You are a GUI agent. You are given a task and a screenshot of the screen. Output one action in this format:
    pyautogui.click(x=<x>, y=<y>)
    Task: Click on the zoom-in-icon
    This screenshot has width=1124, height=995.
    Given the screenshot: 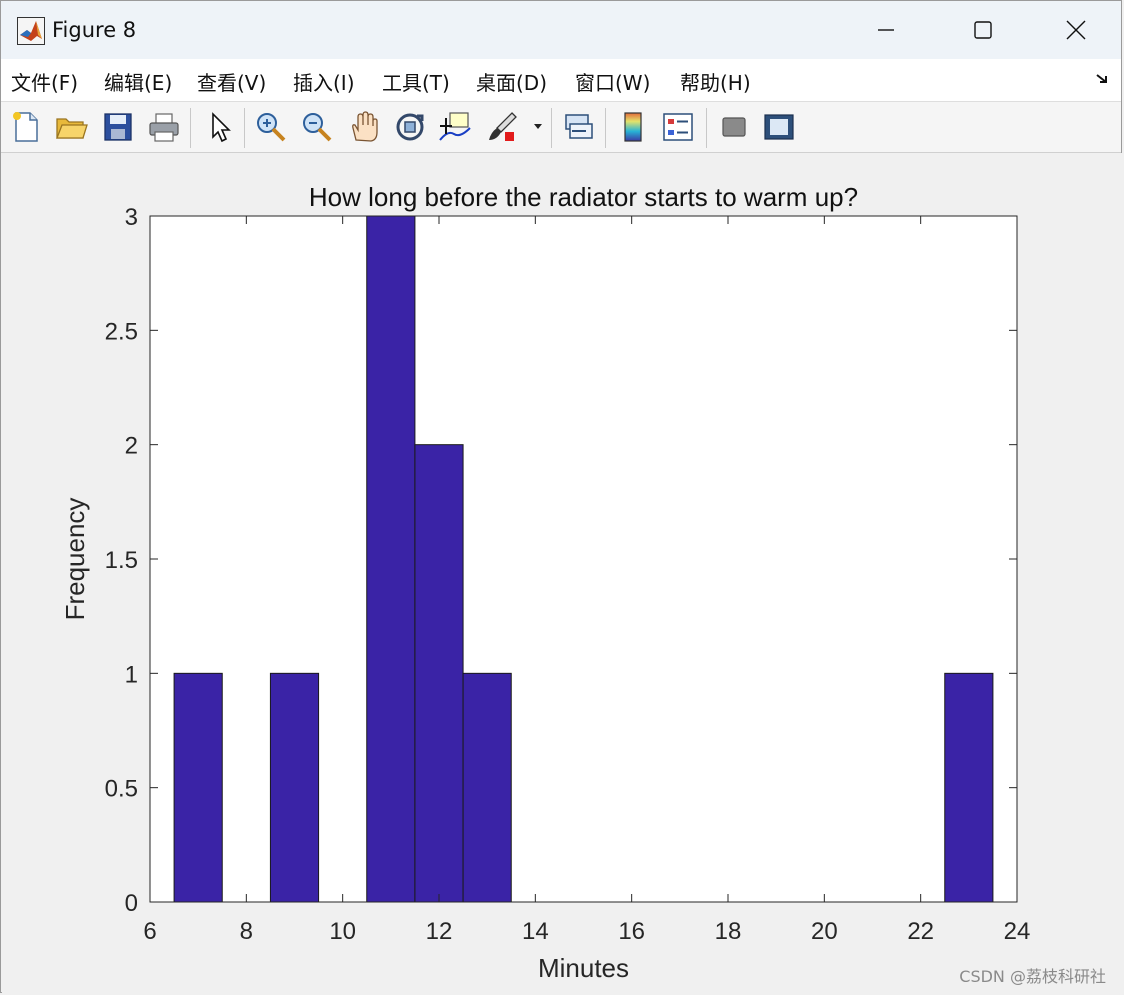 What is the action you would take?
    pyautogui.click(x=271, y=127)
    